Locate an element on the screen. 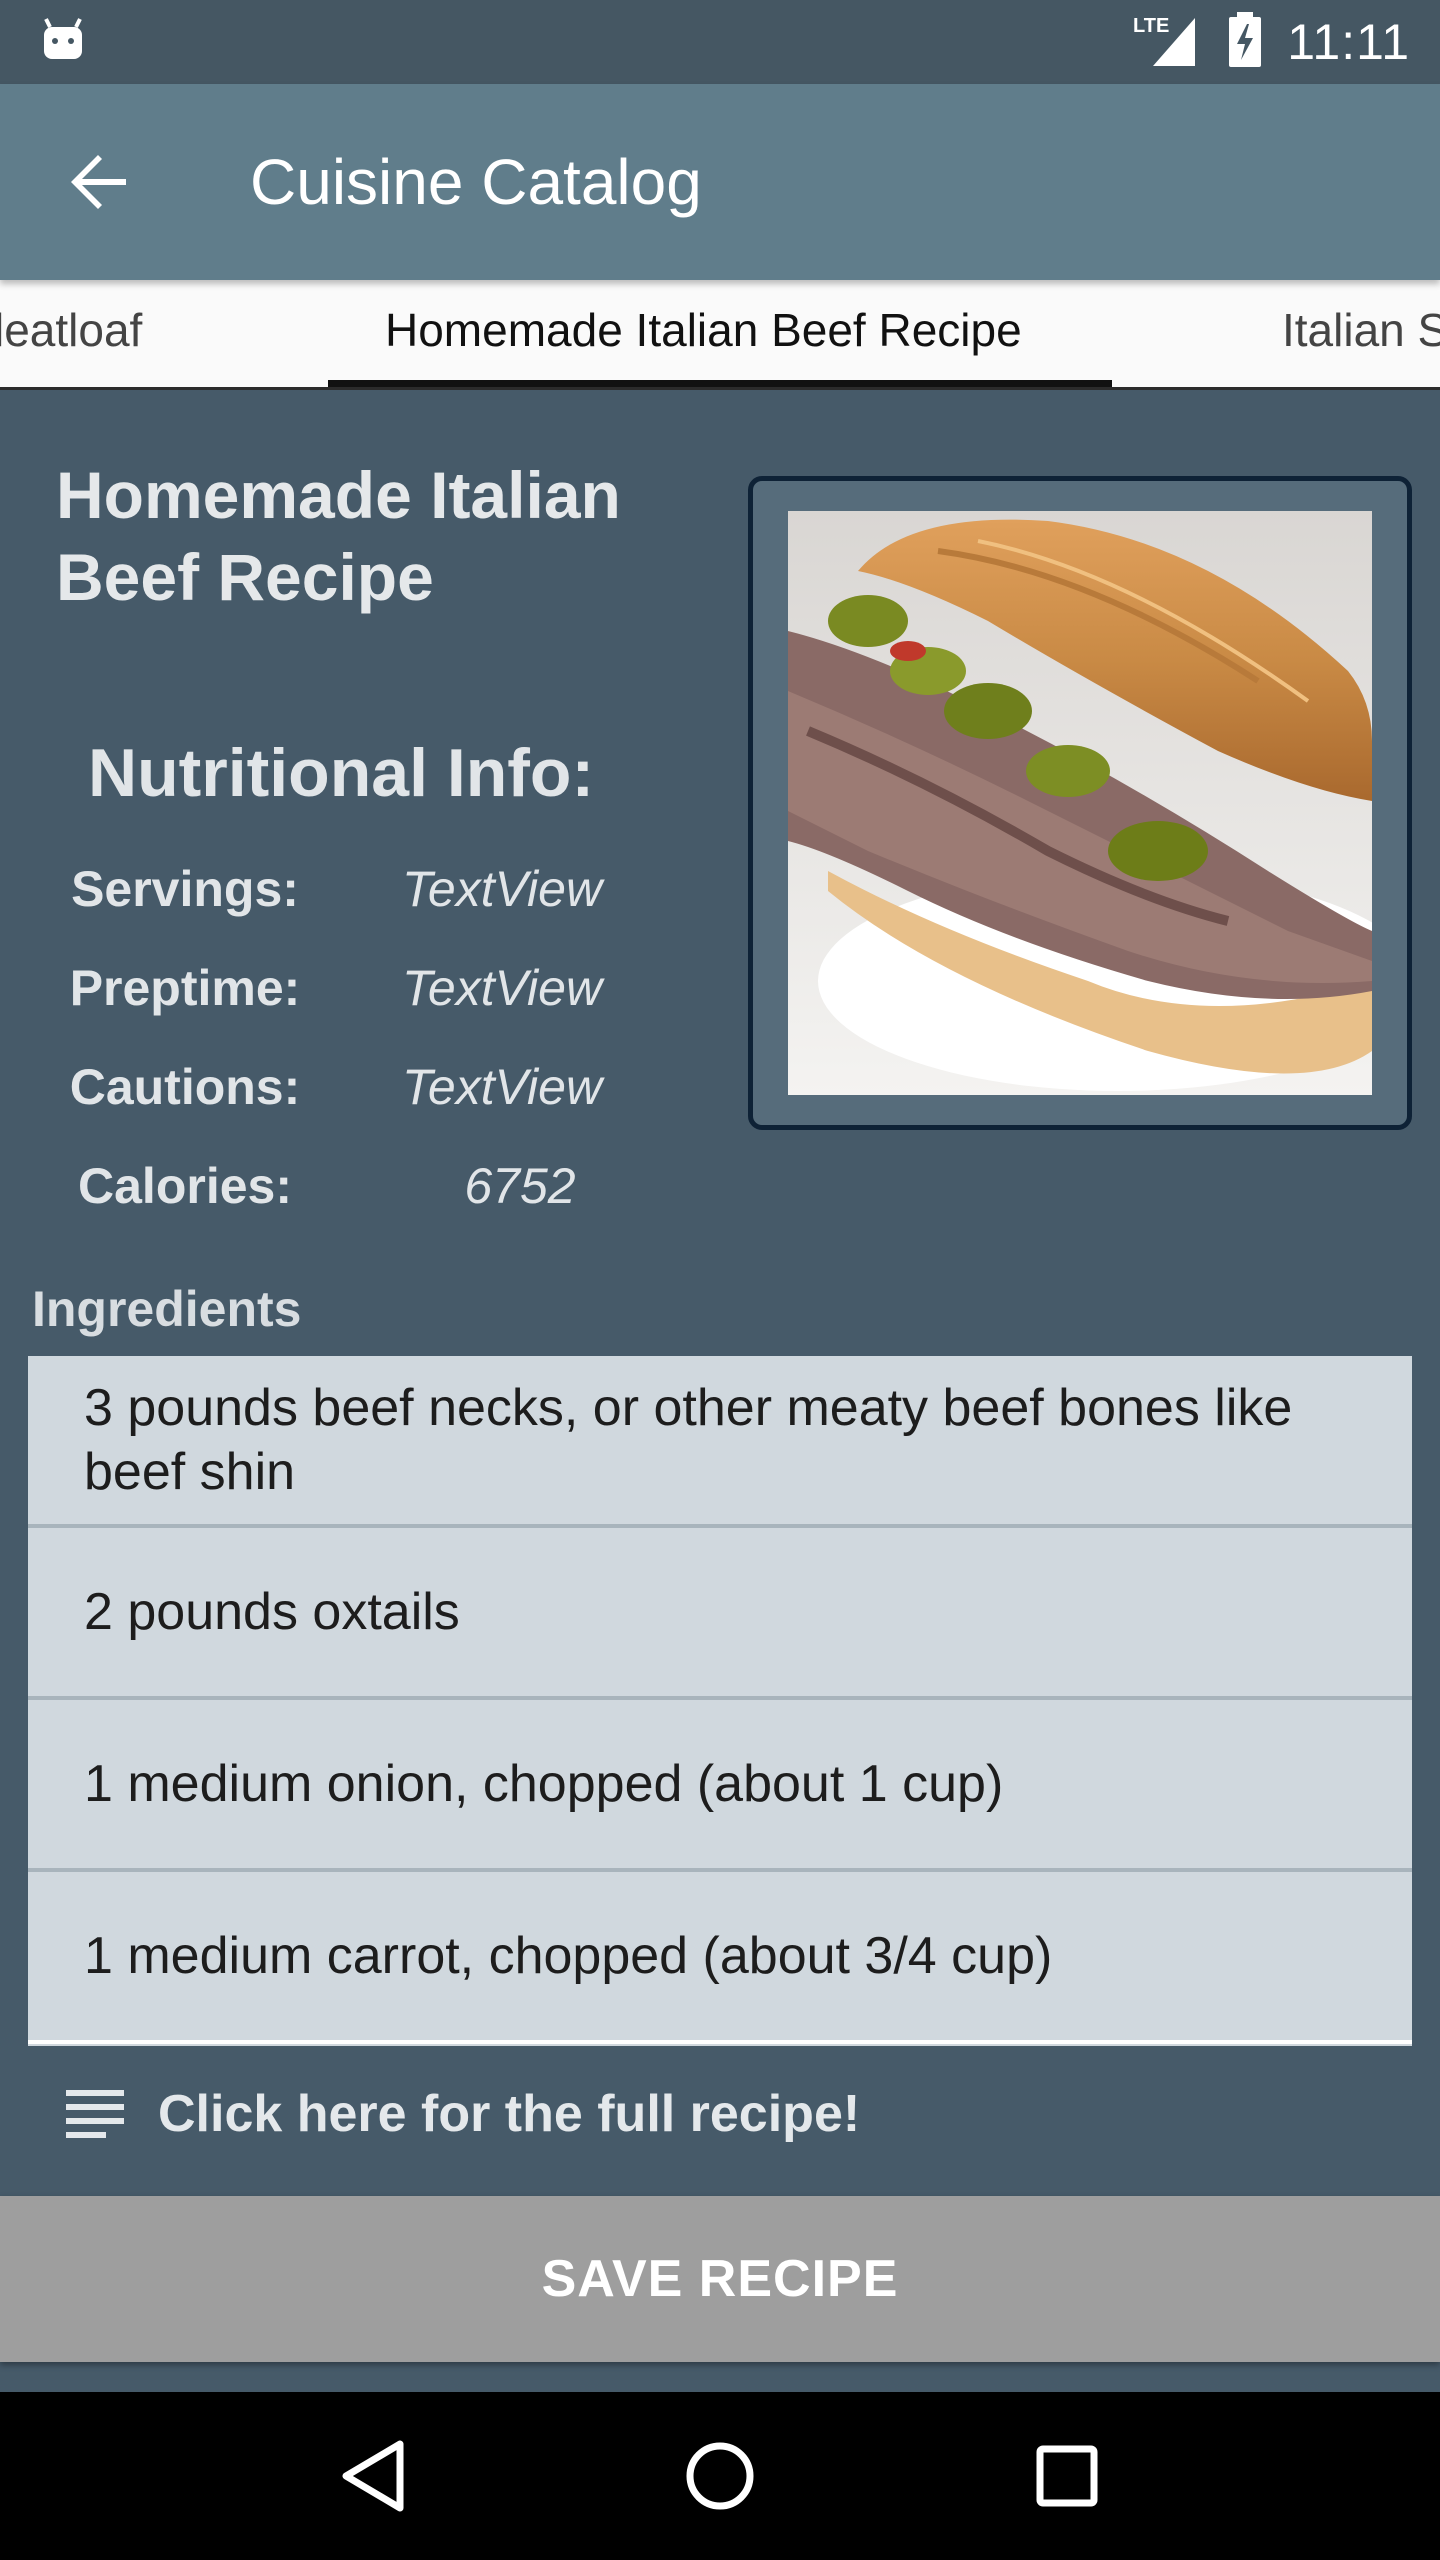 This screenshot has width=1440, height=2560. nutrition-row-servings: Servings: TextView is located at coordinates (350, 900).